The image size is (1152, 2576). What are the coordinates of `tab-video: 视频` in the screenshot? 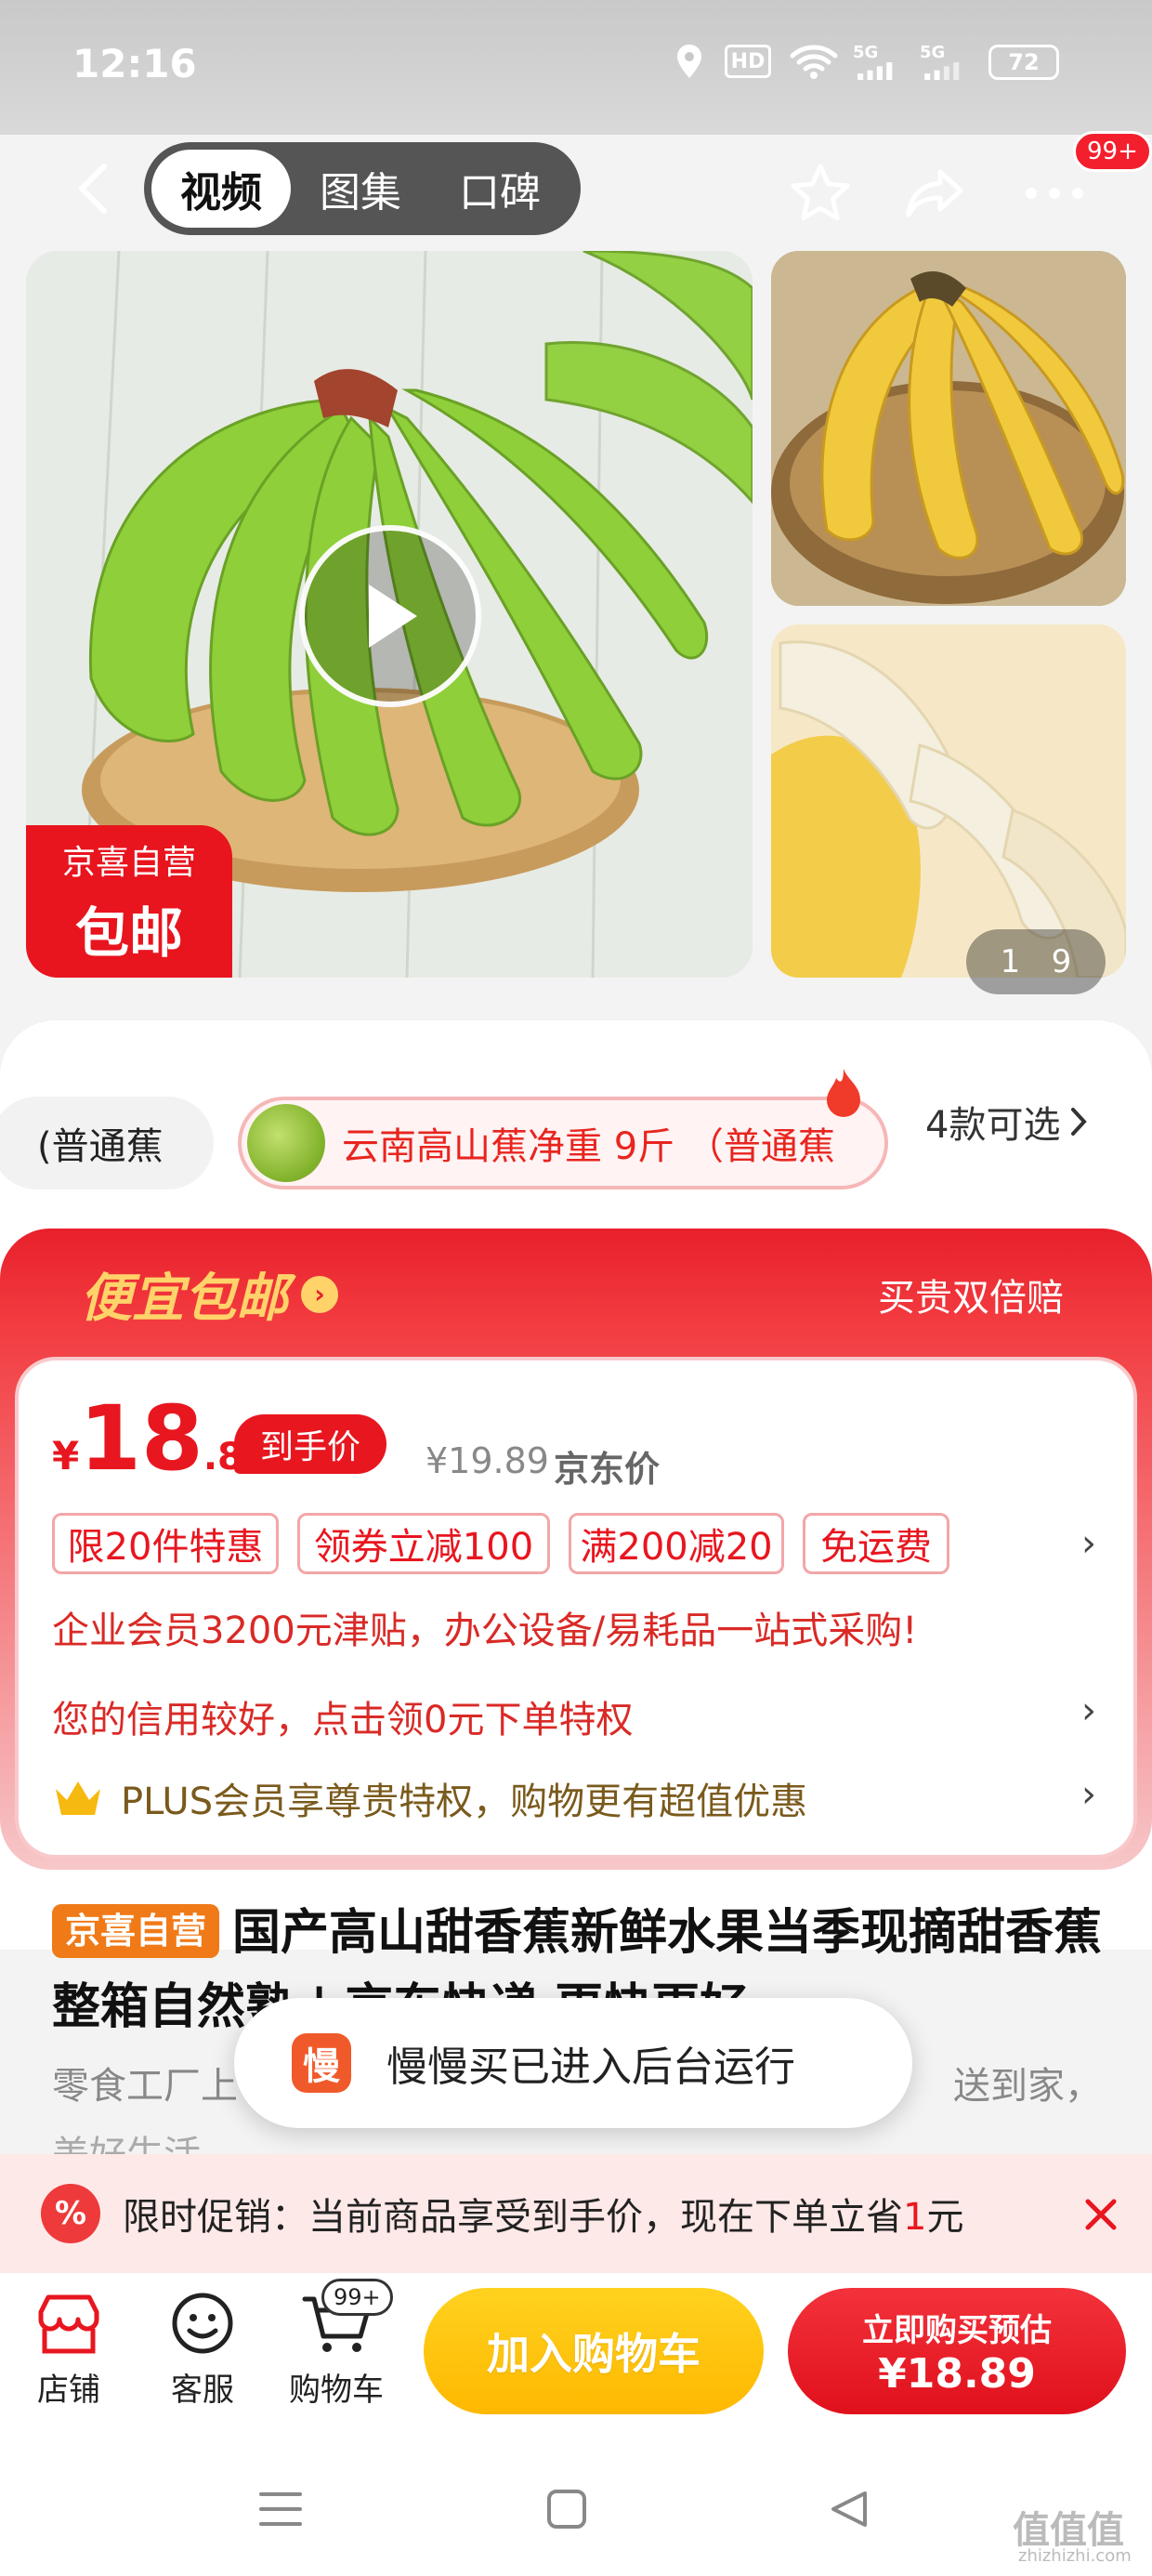 It's located at (221, 189).